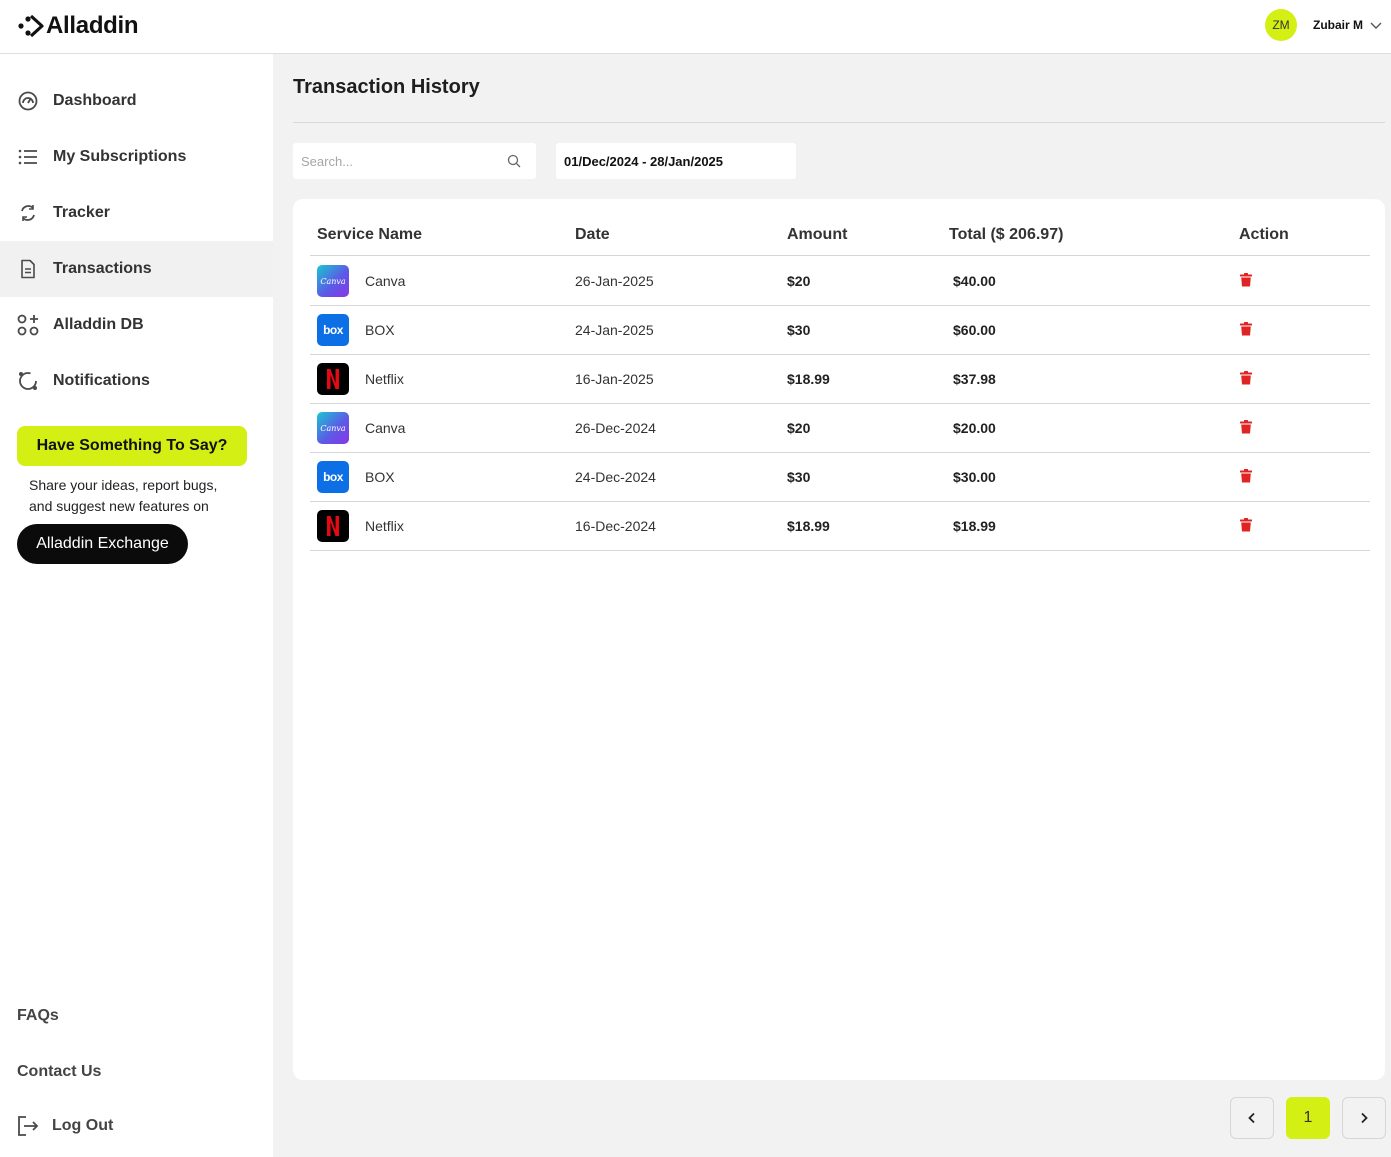  What do you see at coordinates (393, 161) in the screenshot?
I see `search-input` at bounding box center [393, 161].